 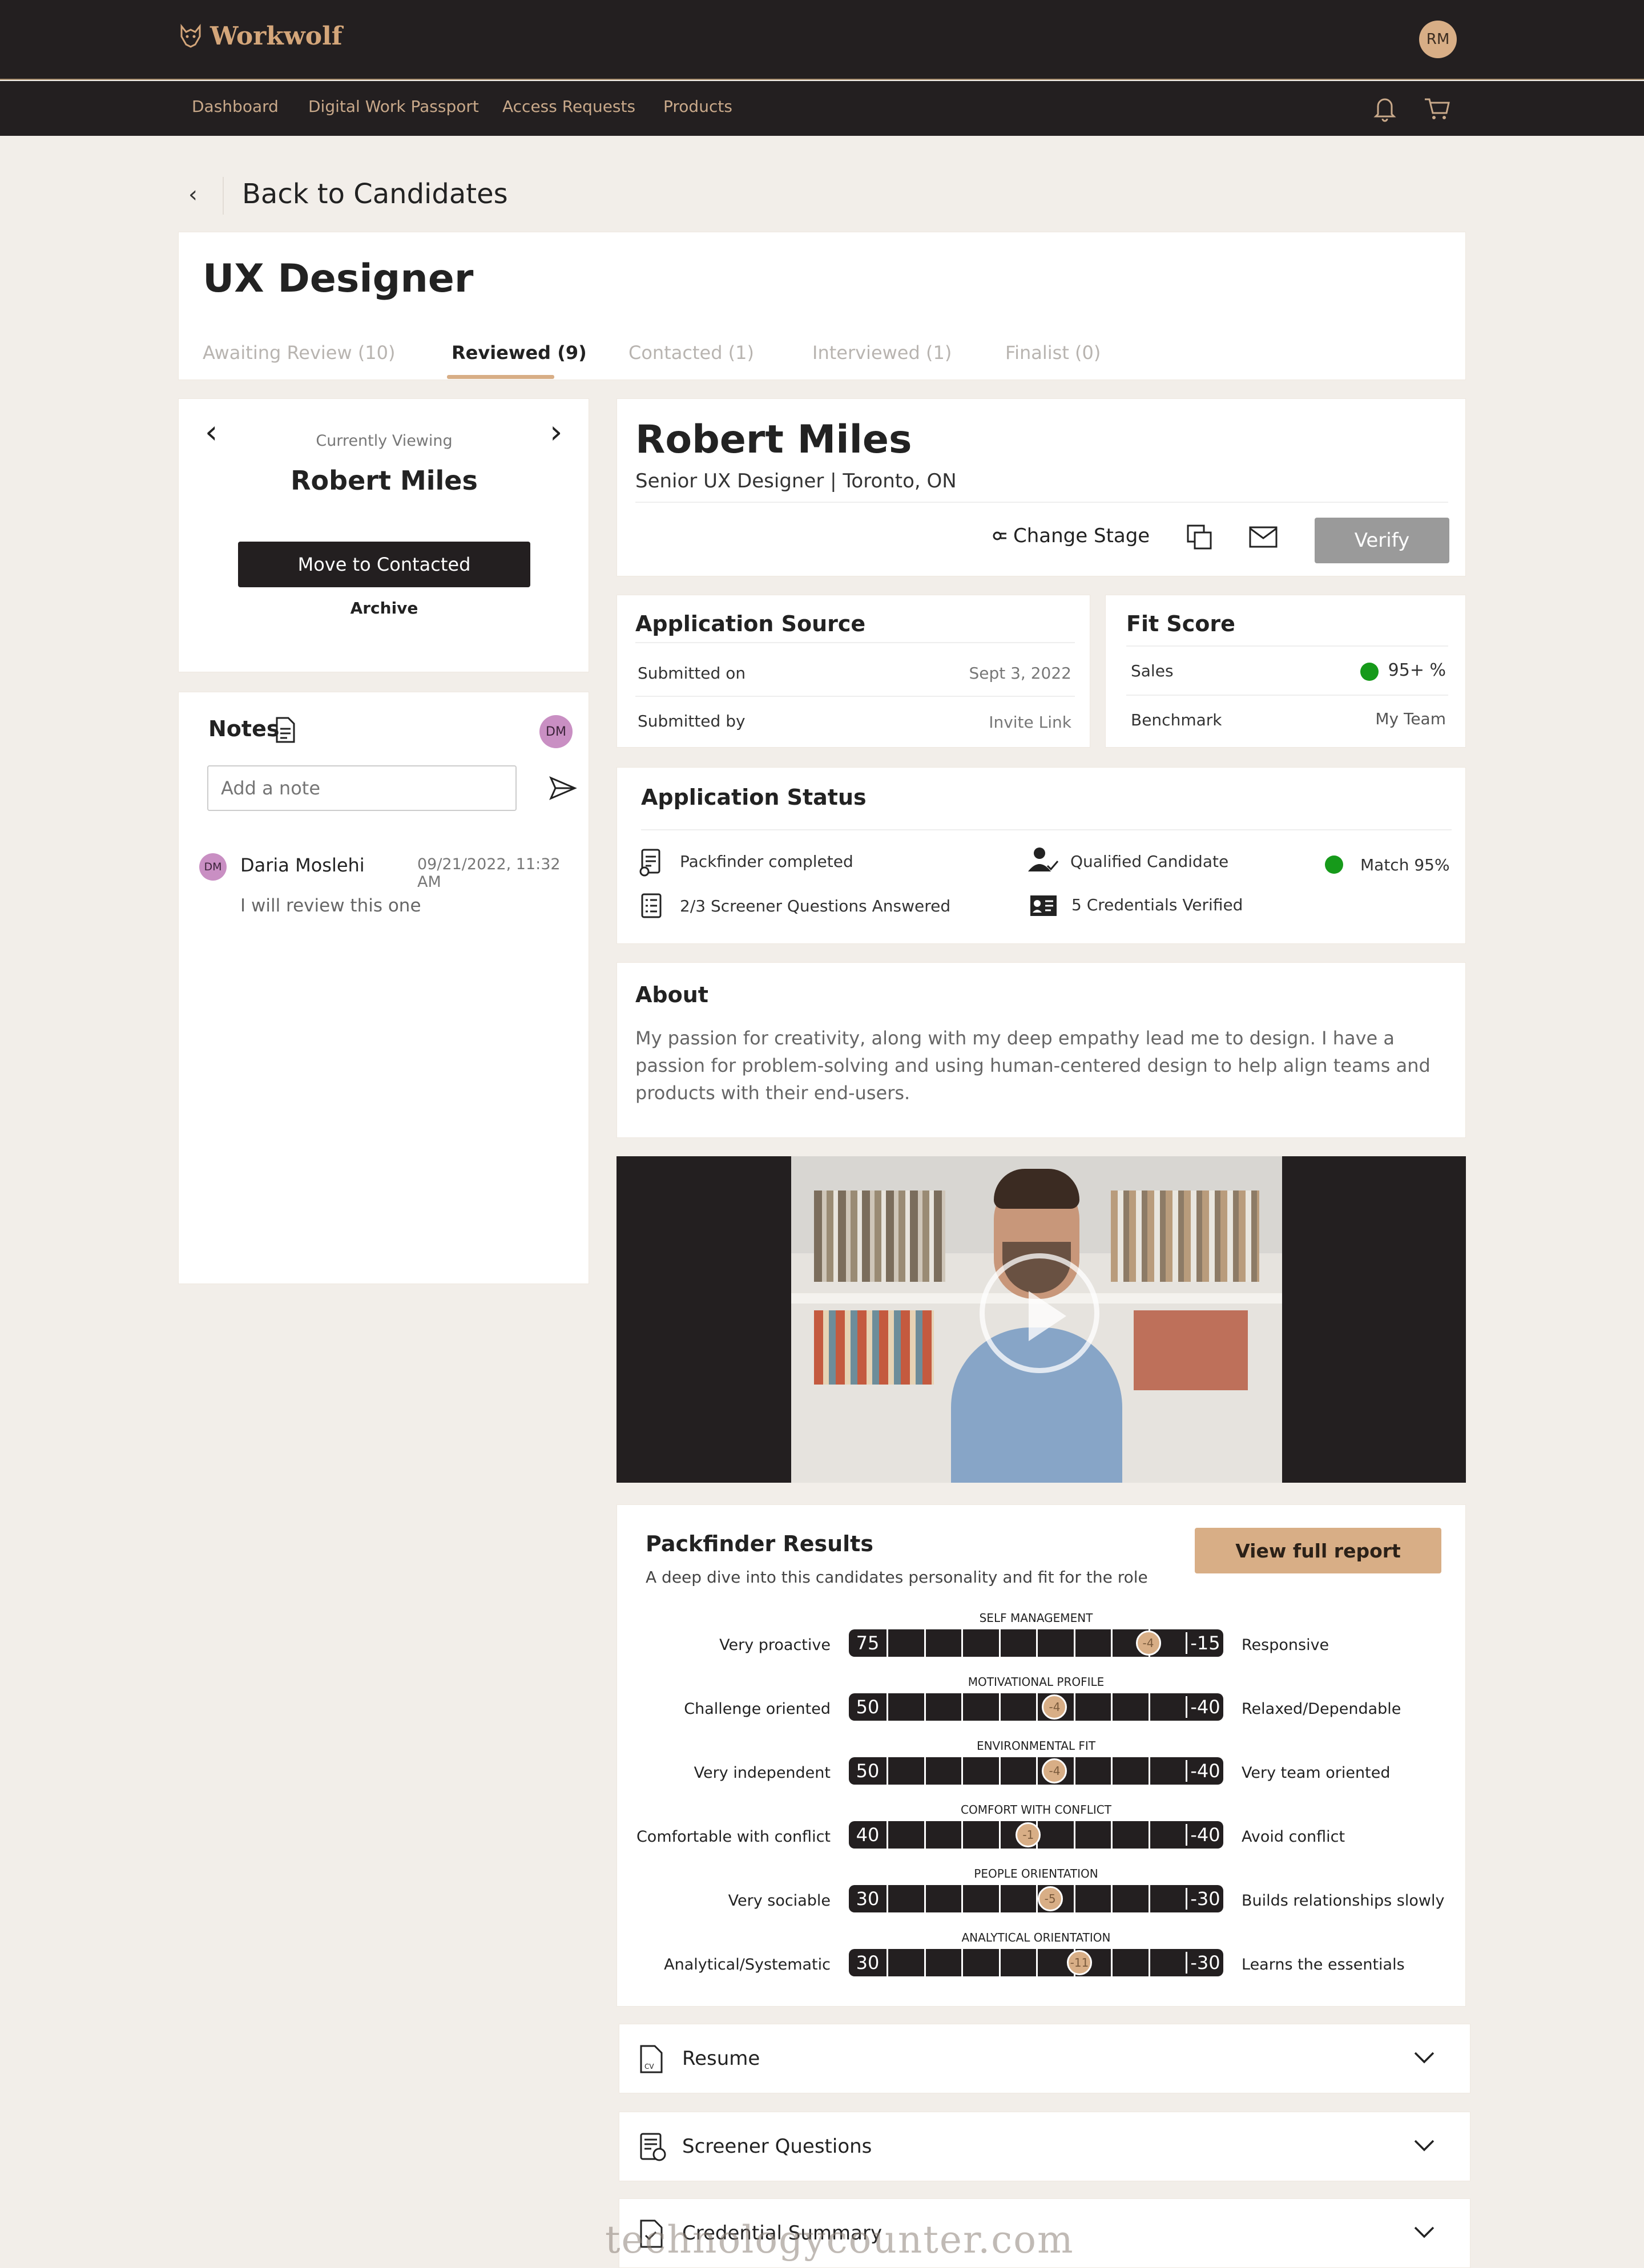 What do you see at coordinates (1044, 2146) in the screenshot?
I see `screener-questions-accordion: Screener Questions` at bounding box center [1044, 2146].